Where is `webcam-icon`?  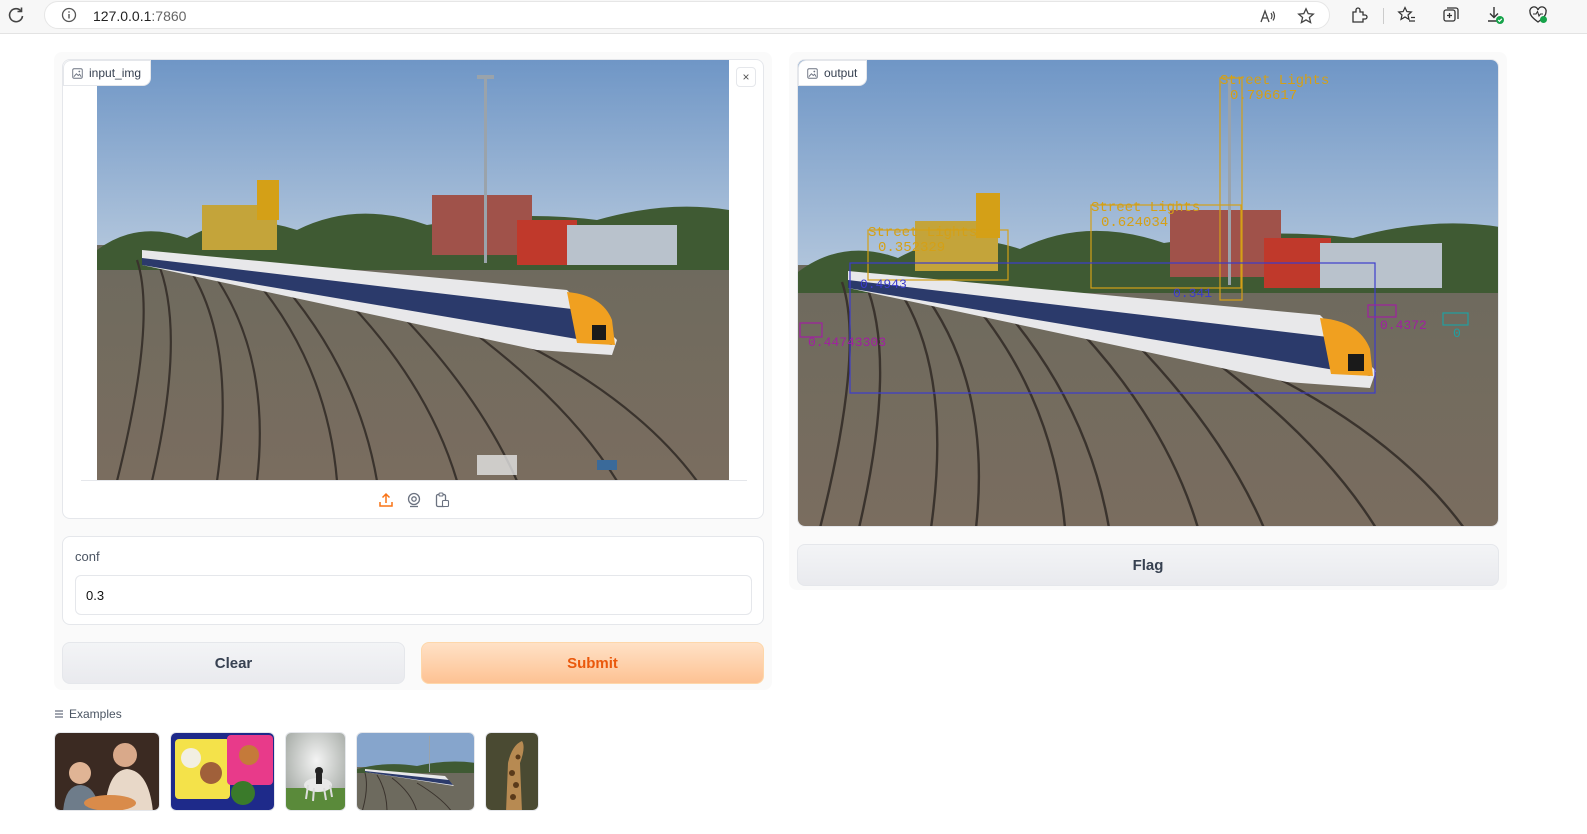
webcam-icon is located at coordinates (414, 500).